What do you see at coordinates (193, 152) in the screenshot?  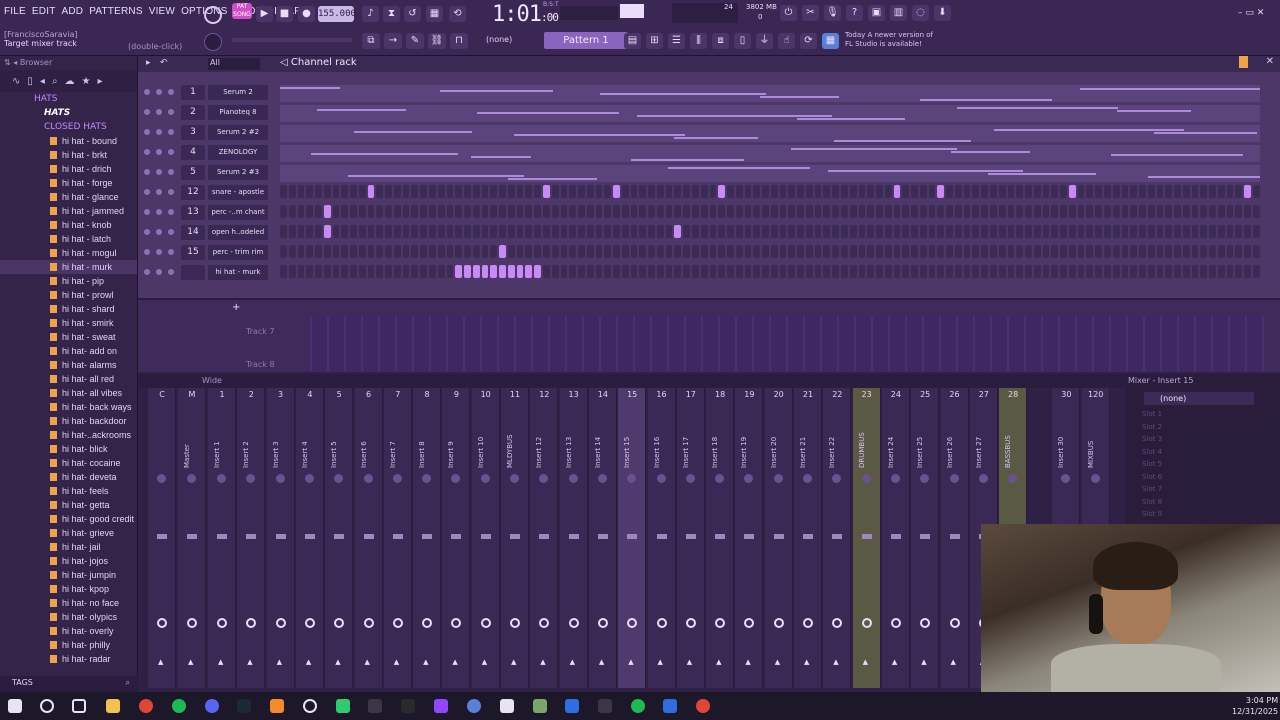 I see `channel-mixer-track: 4` at bounding box center [193, 152].